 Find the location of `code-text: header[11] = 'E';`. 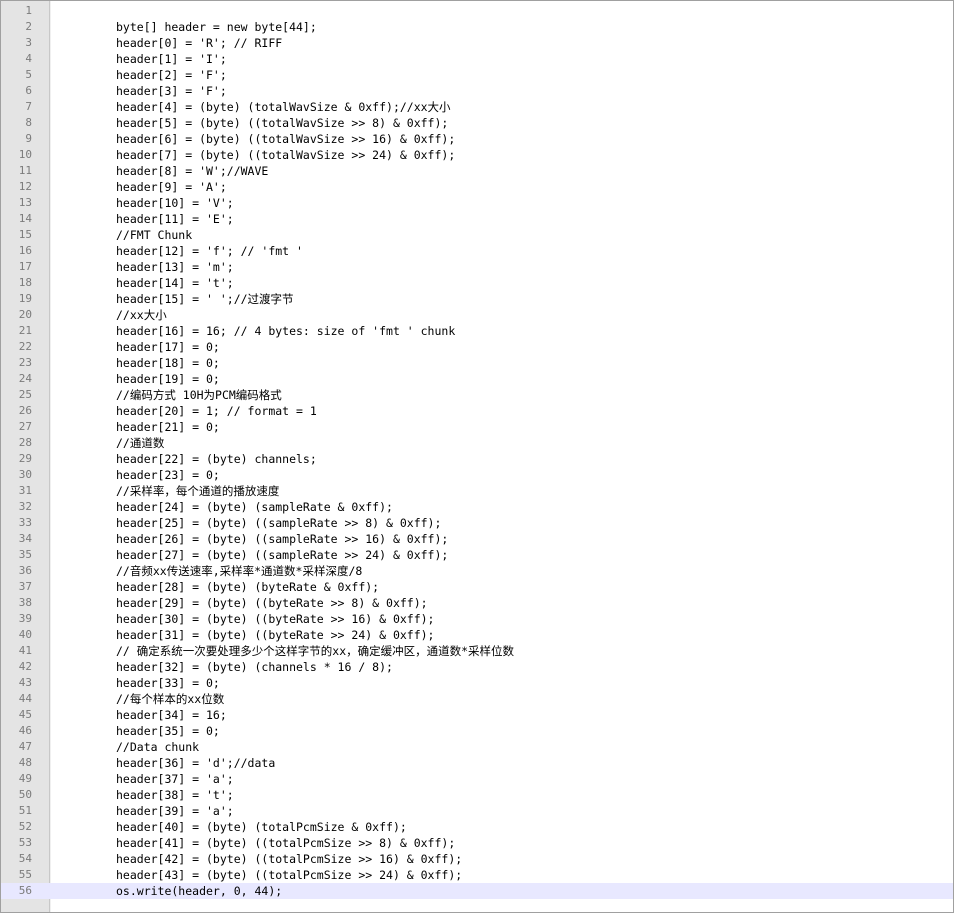

code-text: header[11] = 'E'; is located at coordinates (175, 219).